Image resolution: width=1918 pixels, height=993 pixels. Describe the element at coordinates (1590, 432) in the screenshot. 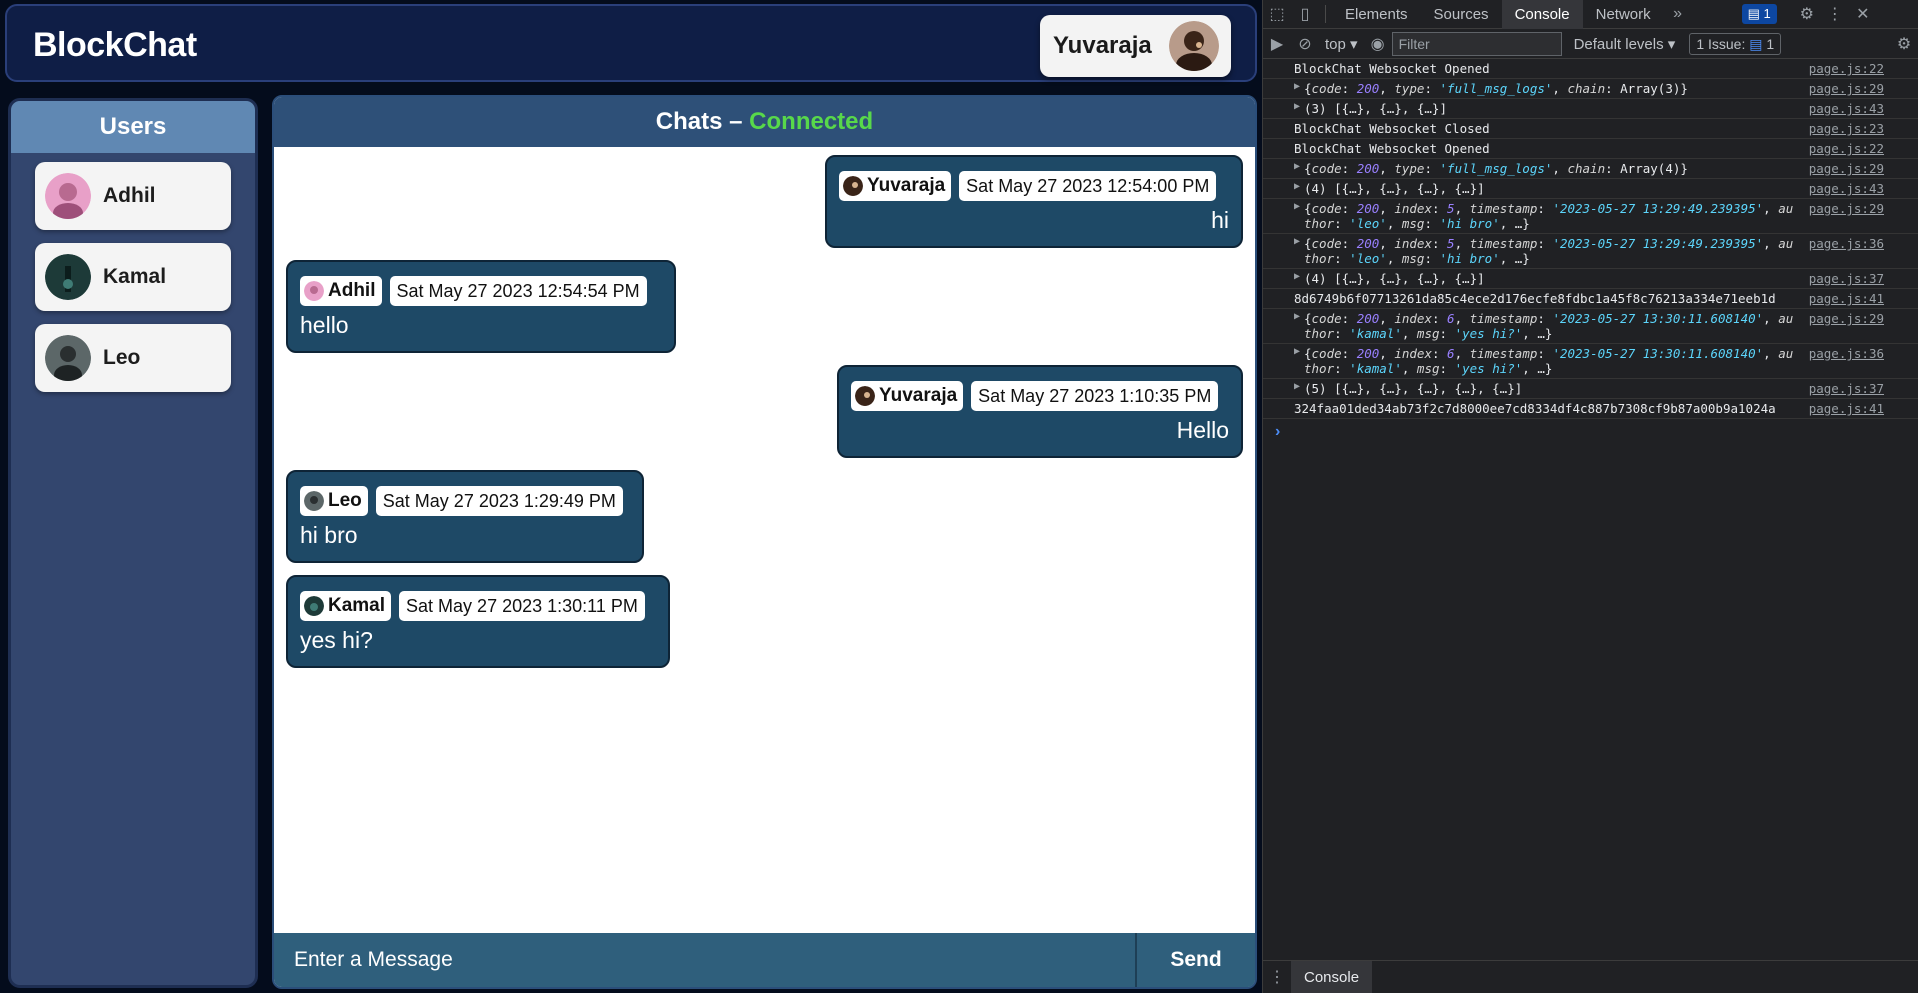

I see `console-prompt: ›` at that location.